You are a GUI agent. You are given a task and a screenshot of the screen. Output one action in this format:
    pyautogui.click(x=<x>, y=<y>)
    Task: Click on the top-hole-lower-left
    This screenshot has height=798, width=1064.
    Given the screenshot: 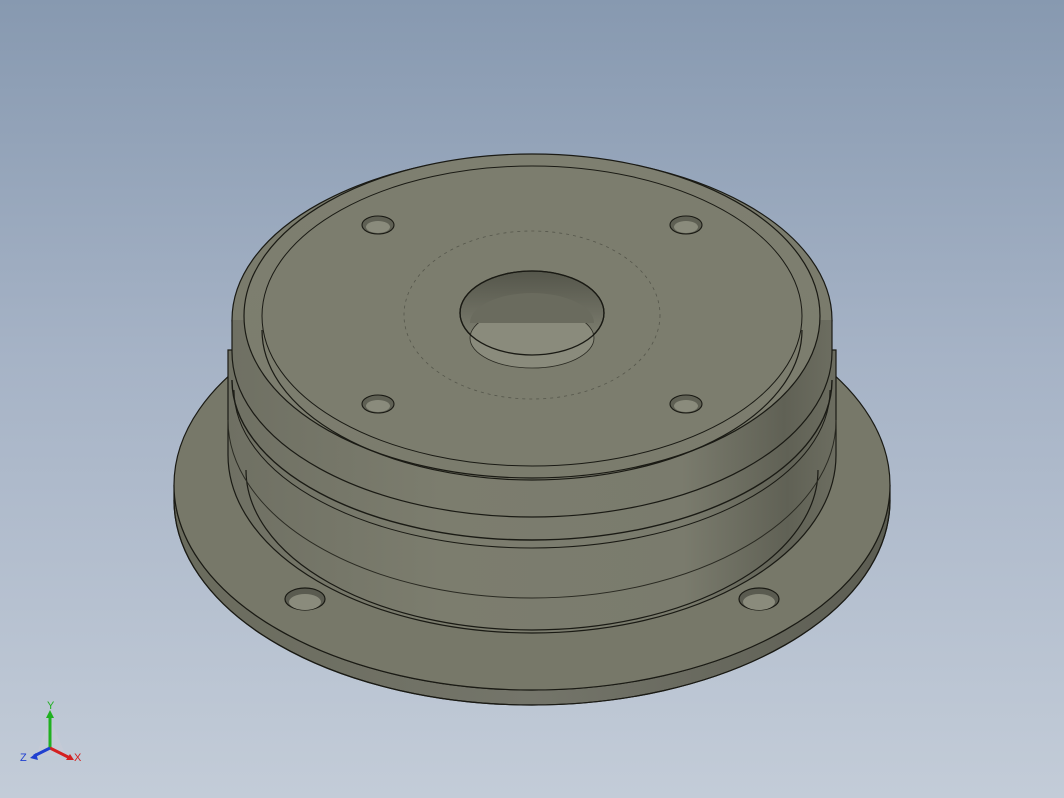 What is the action you would take?
    pyautogui.click(x=378, y=404)
    